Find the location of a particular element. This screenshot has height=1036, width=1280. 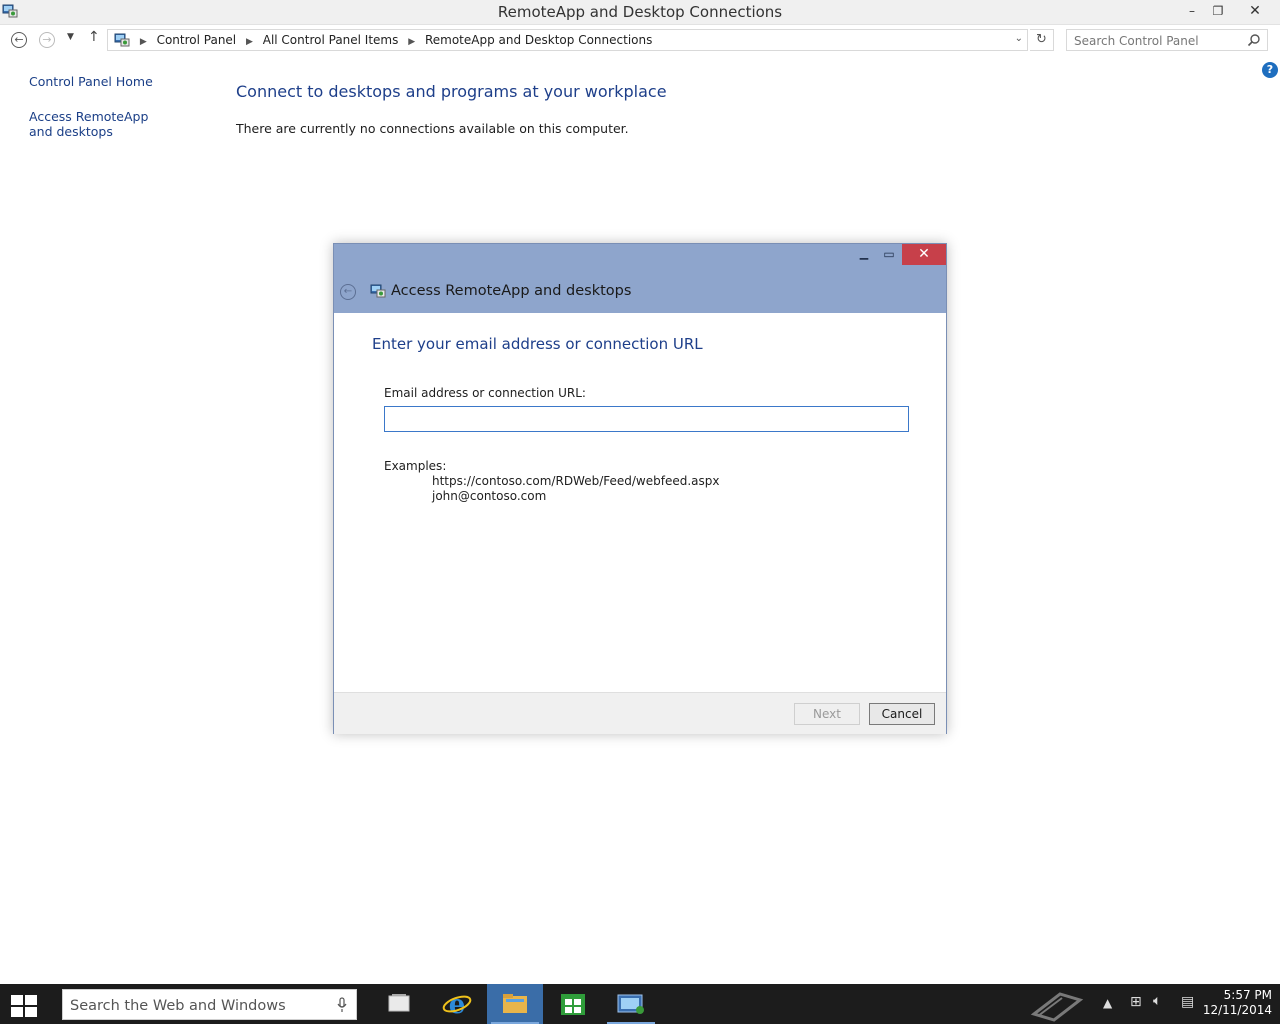

chevron-down-icon: ▼ is located at coordinates (70, 37).